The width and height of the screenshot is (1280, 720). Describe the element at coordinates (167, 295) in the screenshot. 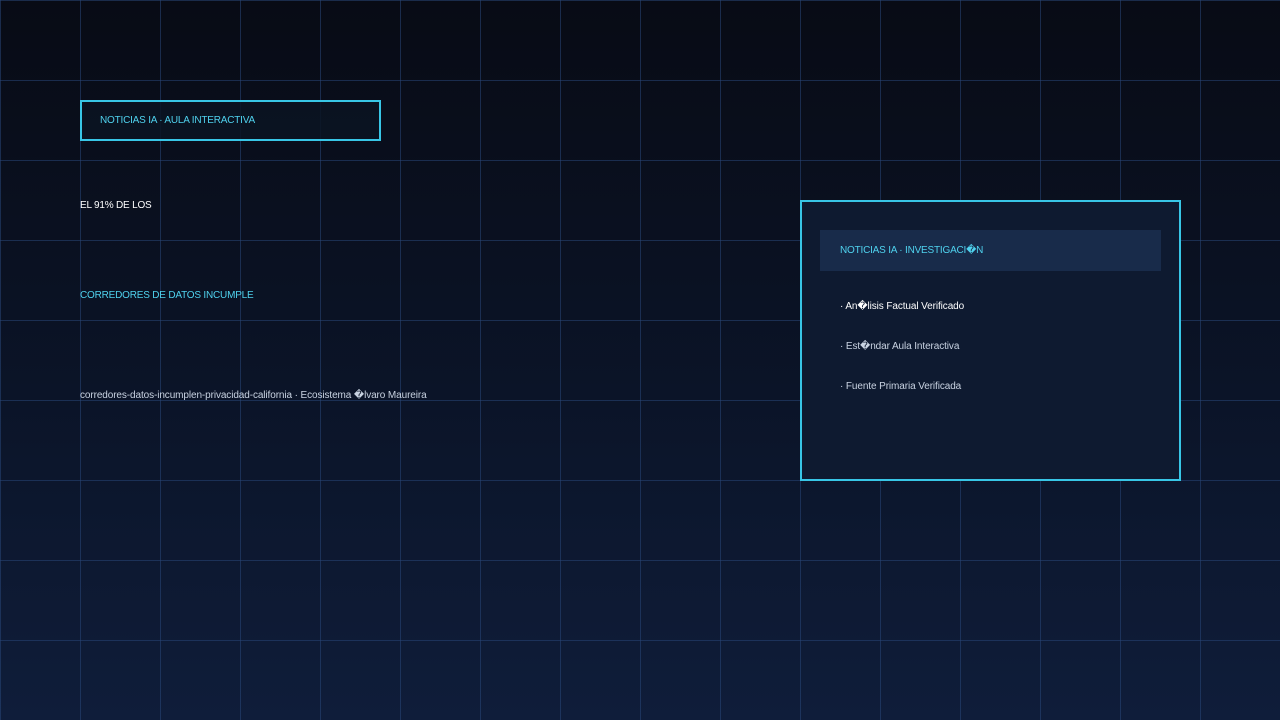

I see `headline-line-2: CORREDORES DE DATOS INCUMPLE` at that location.